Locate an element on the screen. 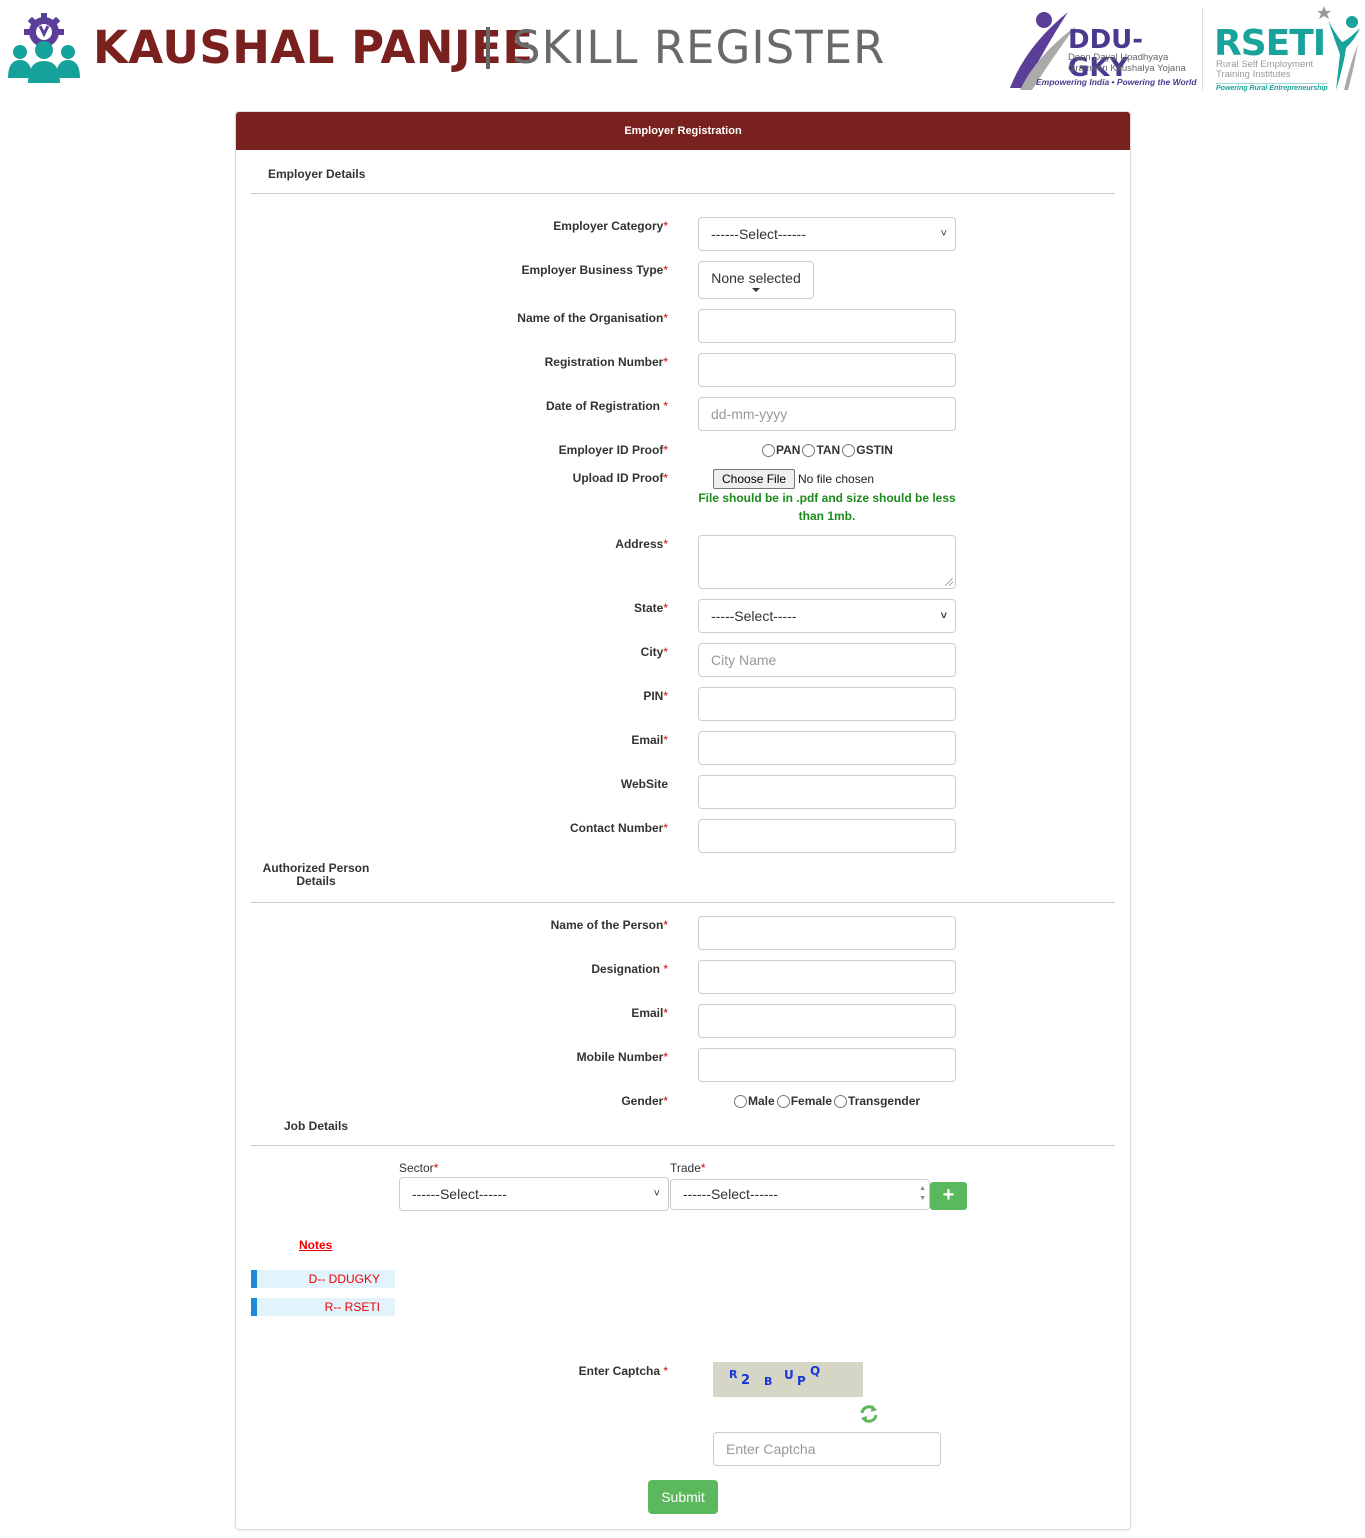 This screenshot has height=1538, width=1365. id-proof-radio-group: PAN TAN GSTIN is located at coordinates (826, 450).